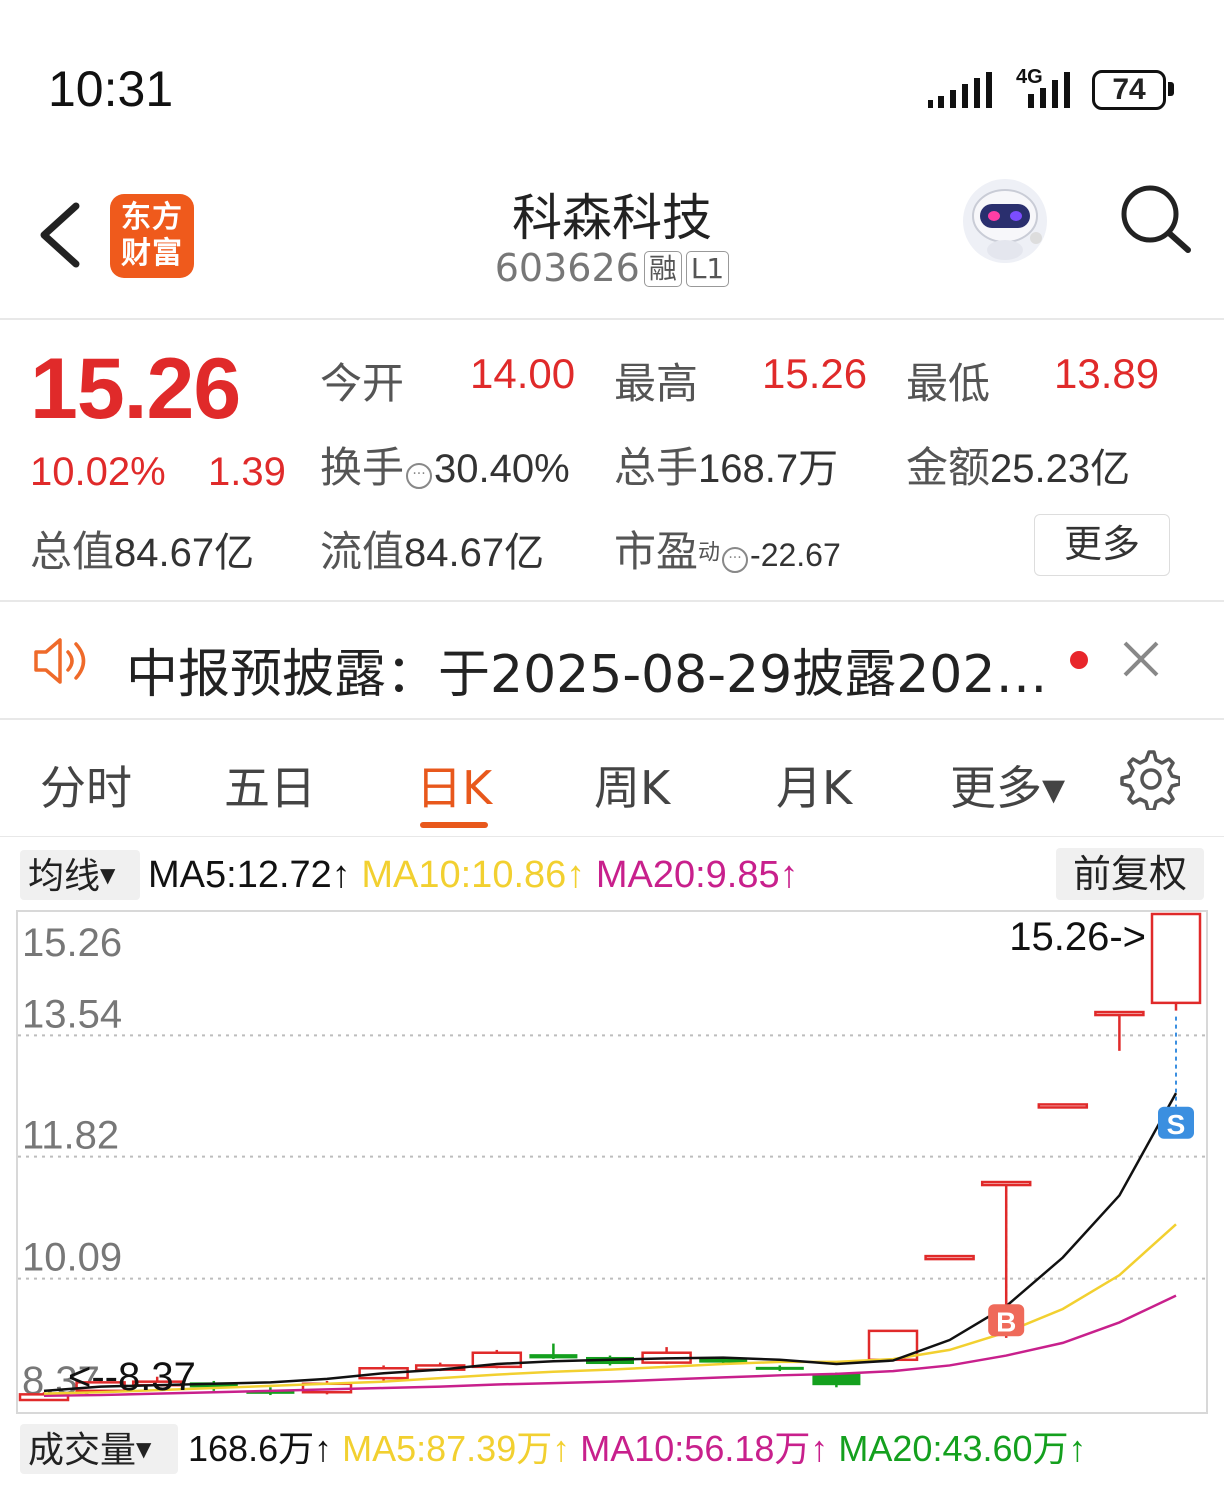 The height and width of the screenshot is (1488, 1224). What do you see at coordinates (768, 469) in the screenshot?
I see `volume-value: 168.7万` at bounding box center [768, 469].